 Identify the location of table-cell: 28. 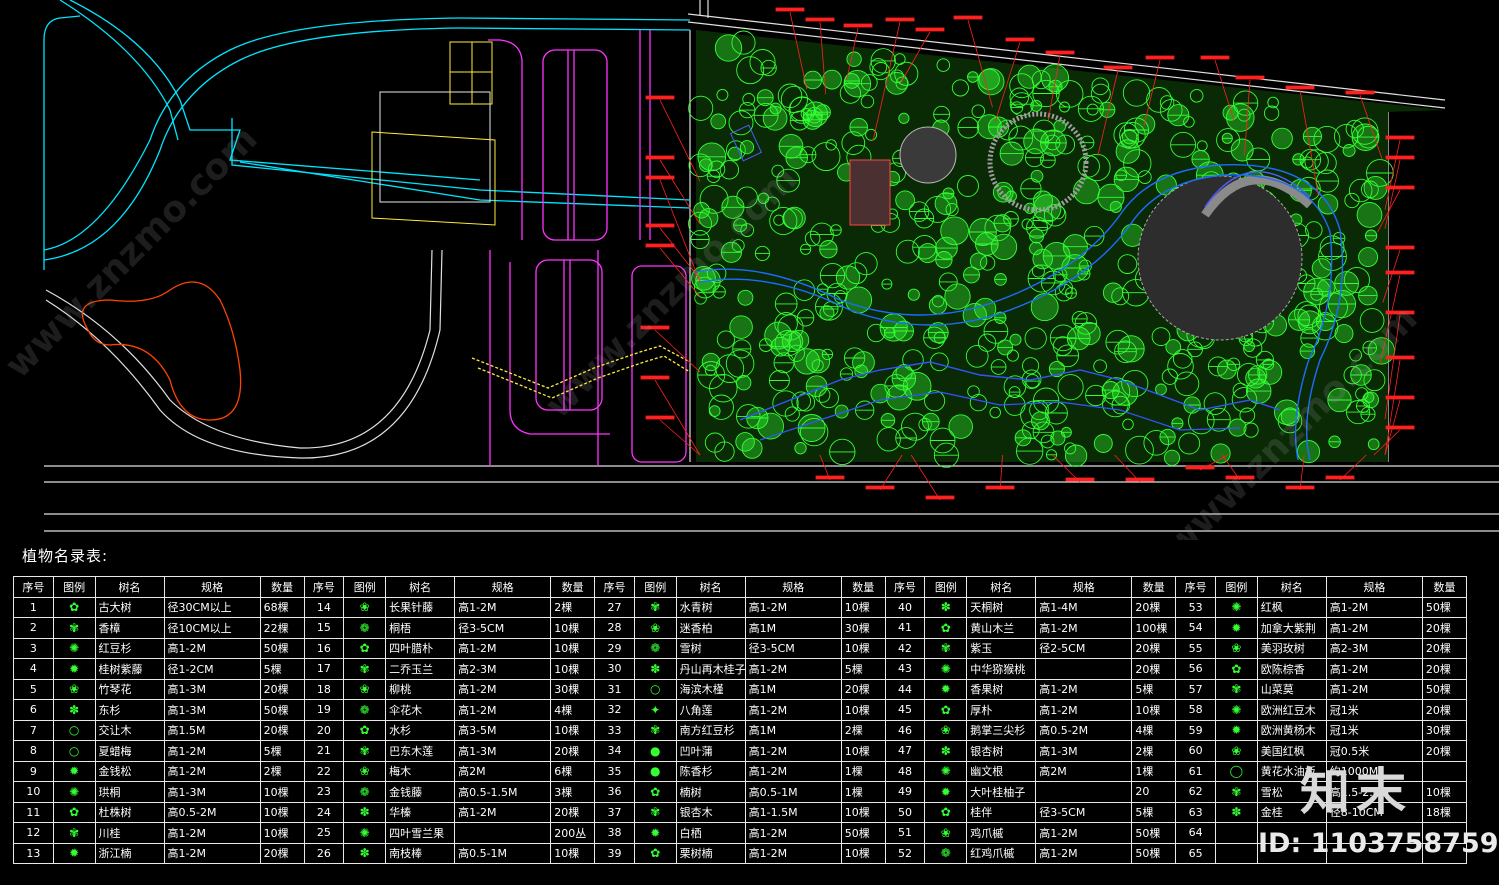
(614, 628).